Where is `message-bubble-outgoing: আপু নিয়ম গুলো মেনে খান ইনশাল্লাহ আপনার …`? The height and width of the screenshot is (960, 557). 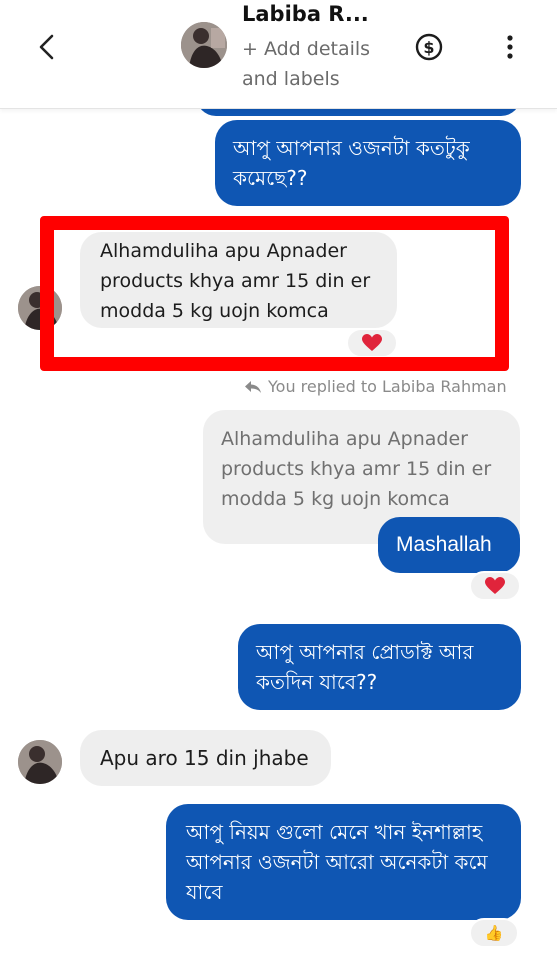
message-bubble-outgoing: আপু নিয়ম গুলো মেনে খান ইনশাল্লাহ আপনার … is located at coordinates (343, 862).